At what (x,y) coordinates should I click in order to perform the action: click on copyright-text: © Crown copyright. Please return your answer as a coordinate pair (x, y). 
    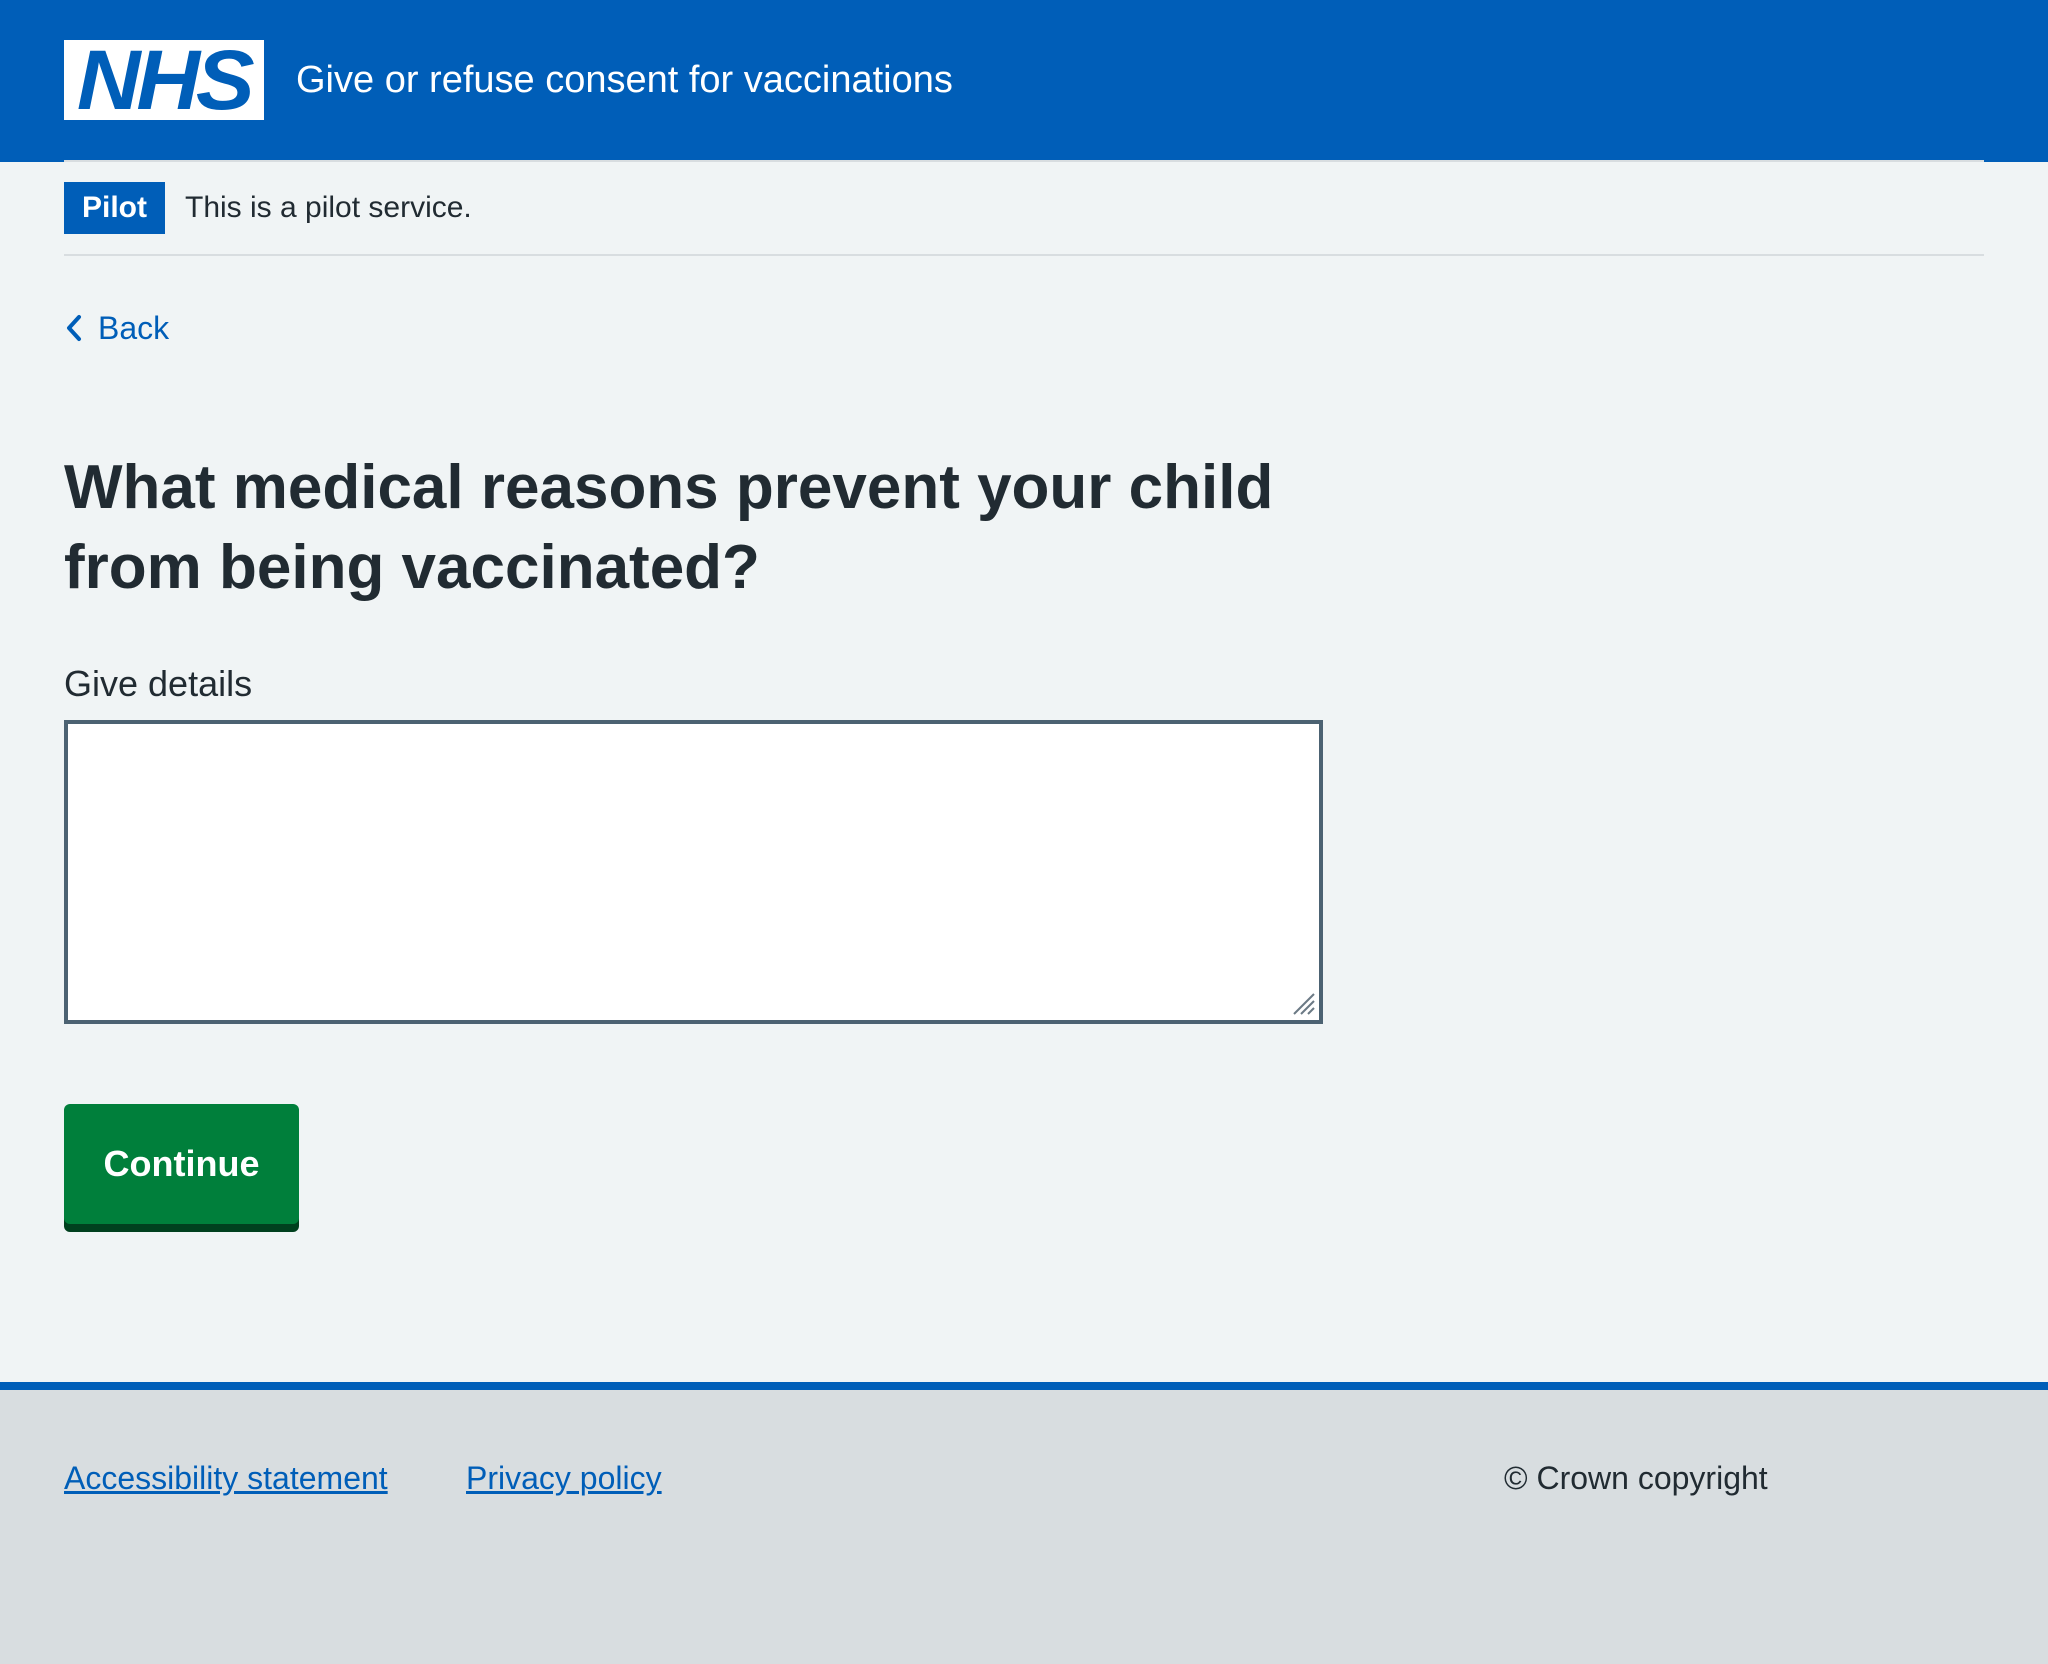
    Looking at the image, I should click on (1636, 1478).